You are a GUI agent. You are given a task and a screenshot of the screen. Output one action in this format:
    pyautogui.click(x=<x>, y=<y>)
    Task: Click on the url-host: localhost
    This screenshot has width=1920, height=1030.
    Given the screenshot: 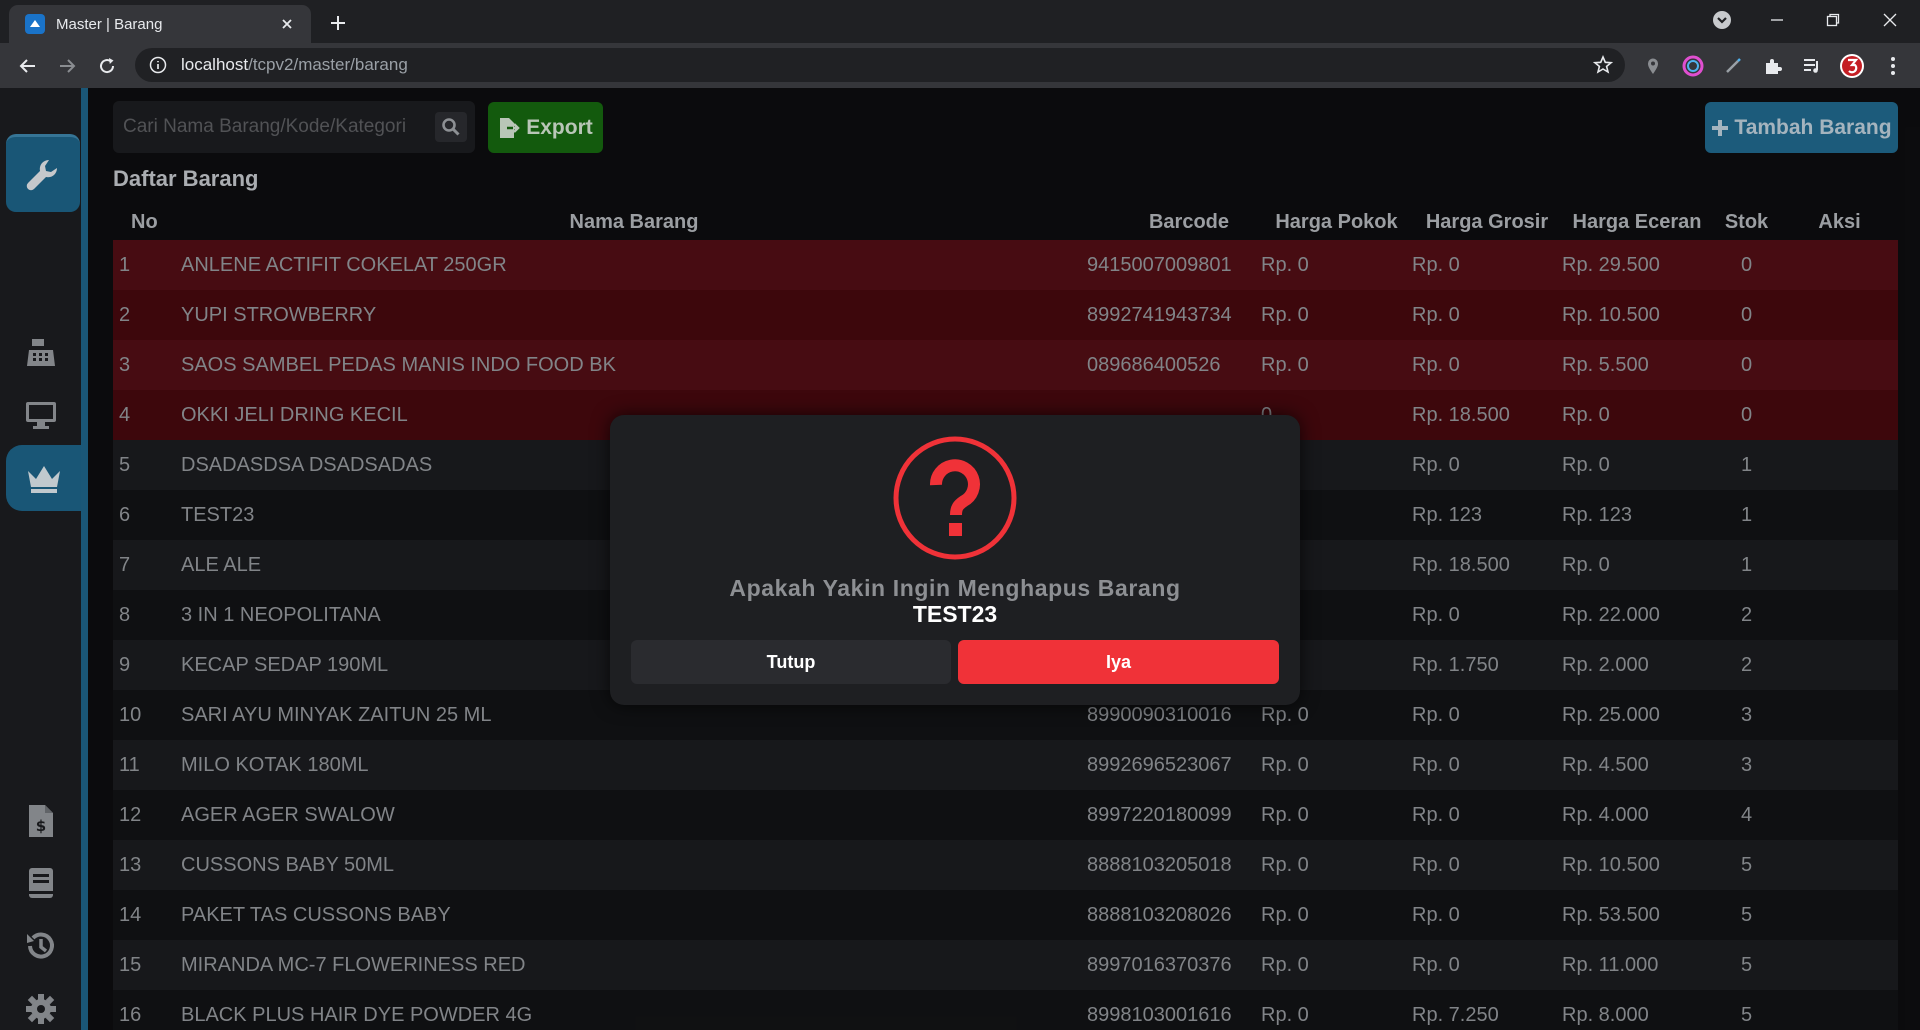 What is the action you would take?
    pyautogui.click(x=215, y=64)
    